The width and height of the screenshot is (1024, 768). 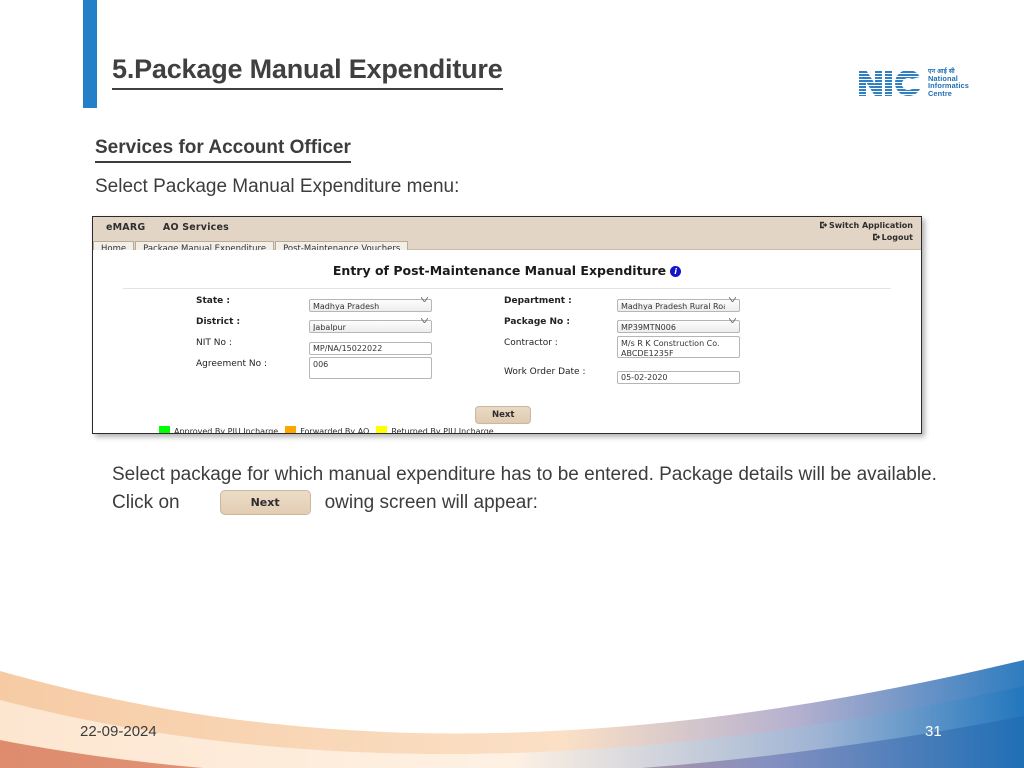 What do you see at coordinates (291, 429) in the screenshot?
I see `legend-swatch-forwarded` at bounding box center [291, 429].